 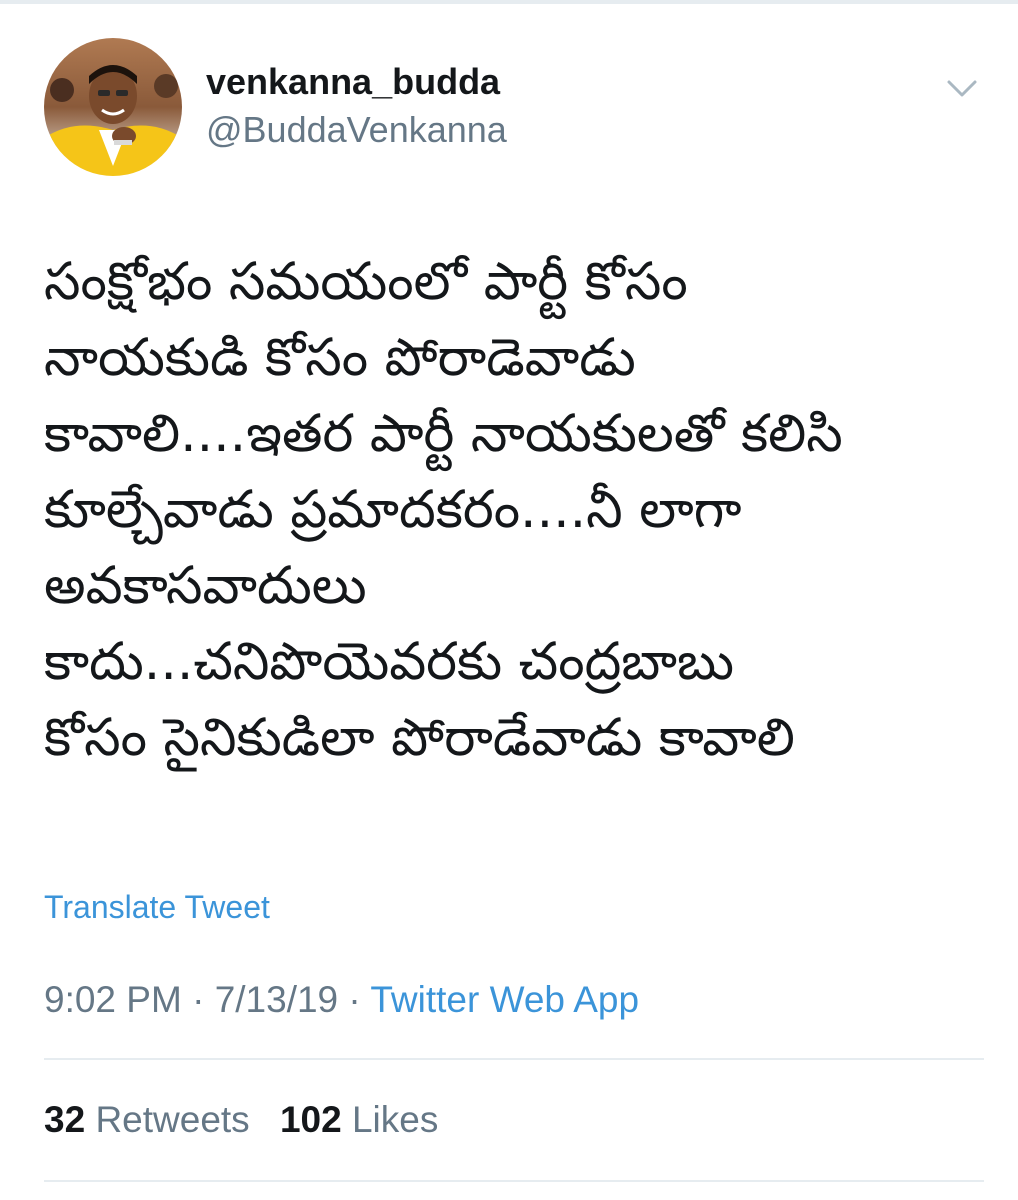 What do you see at coordinates (172, 1119) in the screenshot?
I see `retweets-label: Retweets` at bounding box center [172, 1119].